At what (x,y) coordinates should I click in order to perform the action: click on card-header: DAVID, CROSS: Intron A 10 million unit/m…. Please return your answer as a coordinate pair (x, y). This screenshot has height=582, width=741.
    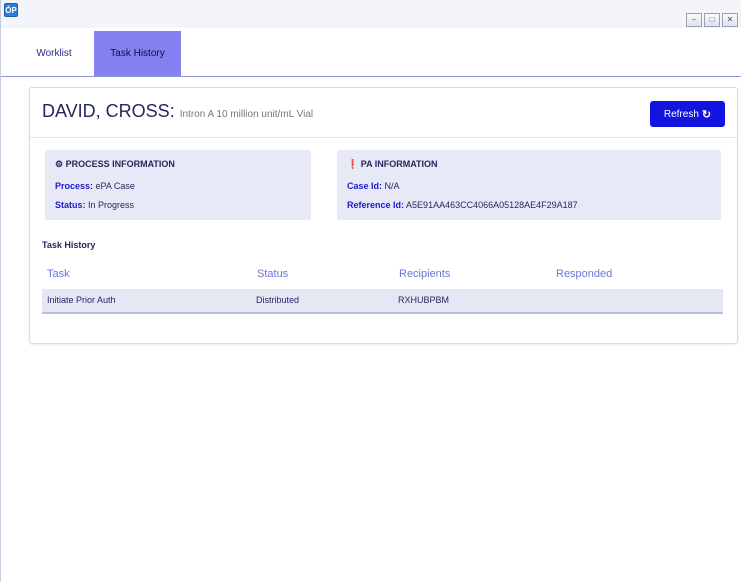
    Looking at the image, I should click on (383, 113).